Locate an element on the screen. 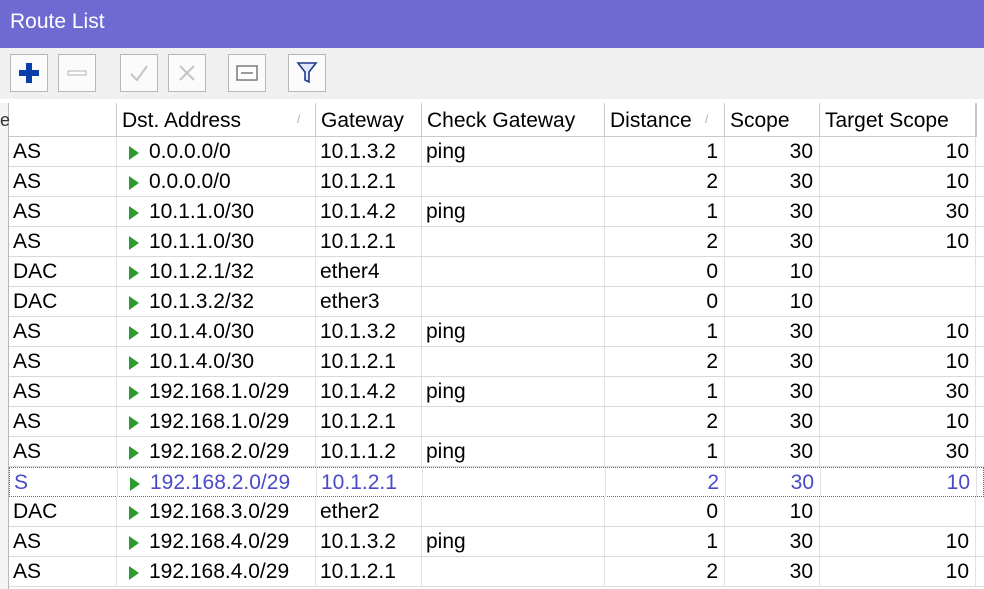  table-row: AS 192.168.2.0/29 10.1.1.2 ping 1 30 30 is located at coordinates (496, 452).